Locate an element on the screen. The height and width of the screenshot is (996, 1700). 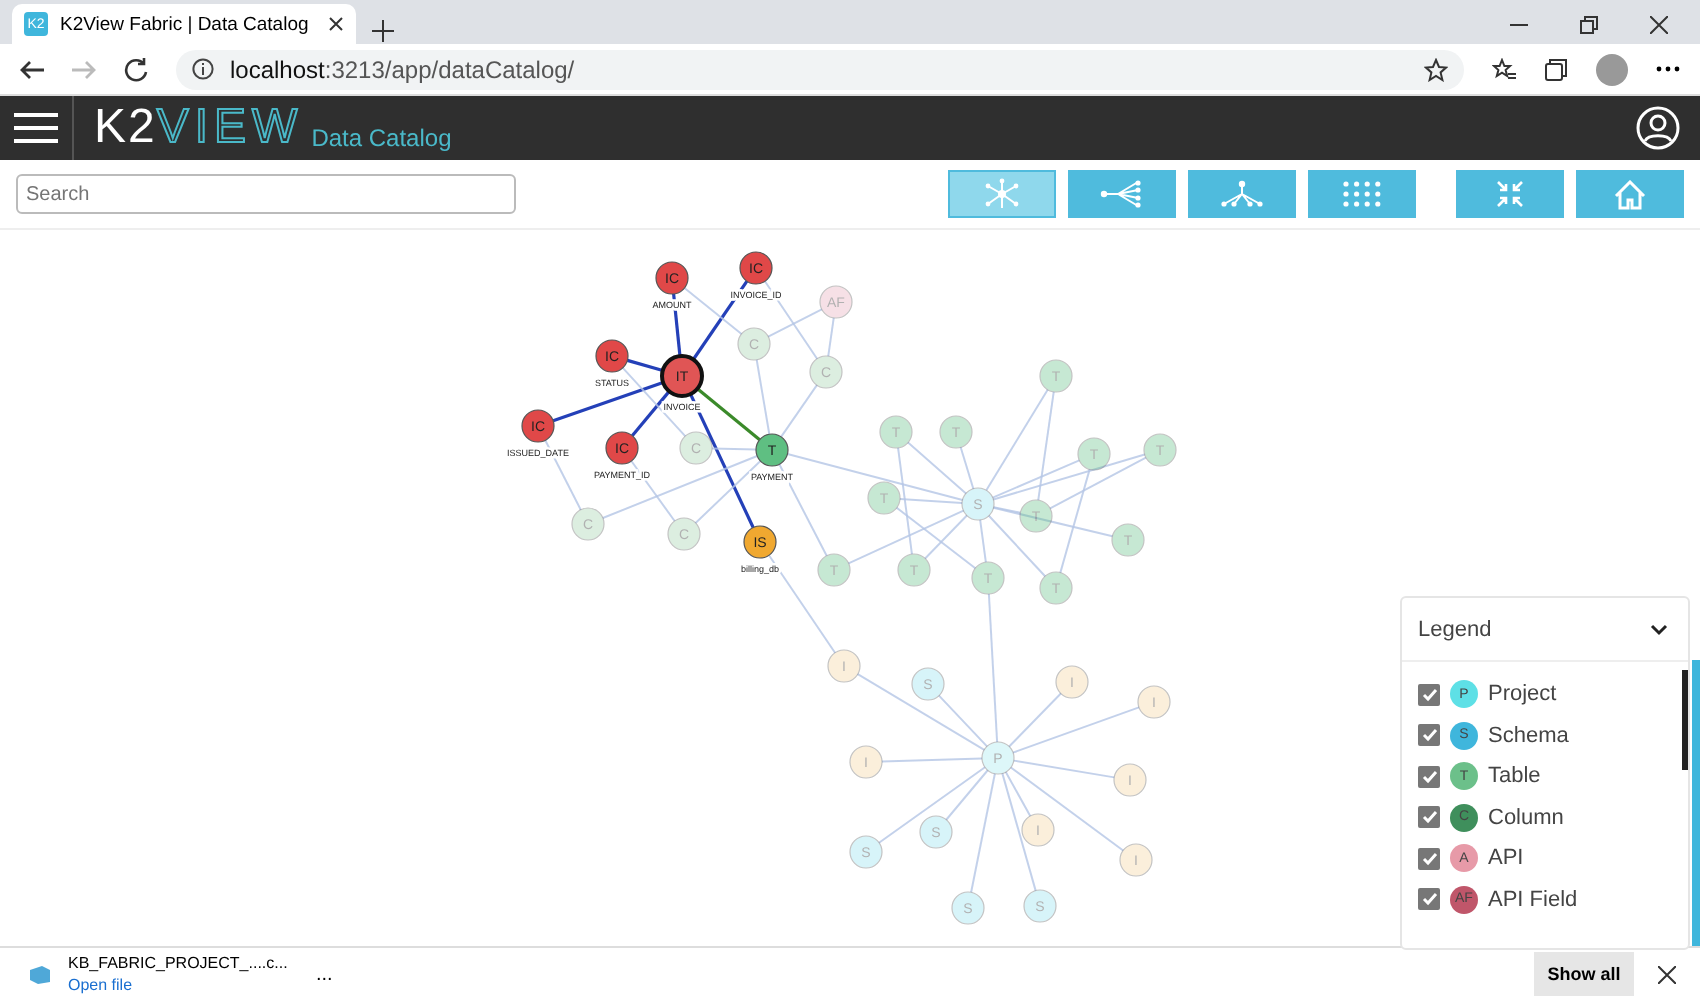
menu-icon is located at coordinates (36, 128).